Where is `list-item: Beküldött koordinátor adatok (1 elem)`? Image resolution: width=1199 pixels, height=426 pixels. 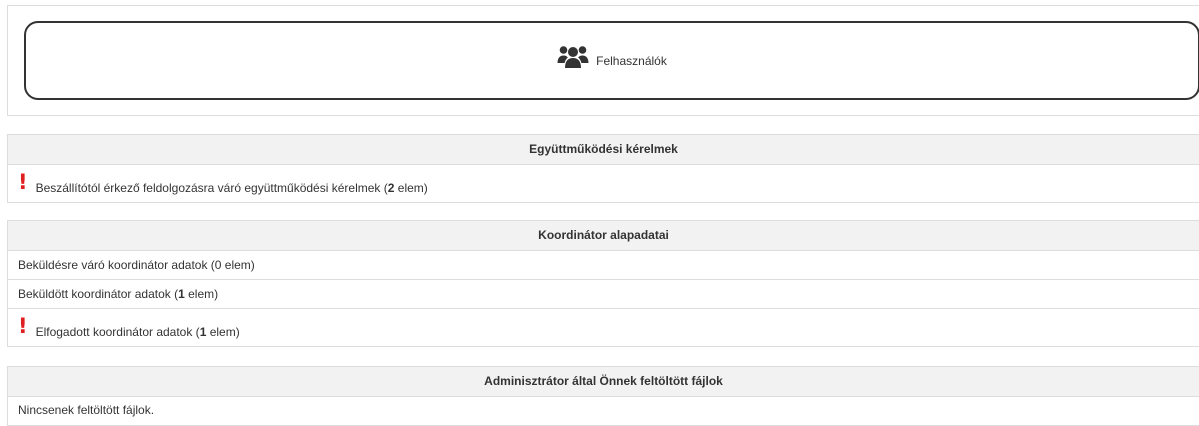 list-item: Beküldött koordinátor adatok (1 elem) is located at coordinates (603, 294).